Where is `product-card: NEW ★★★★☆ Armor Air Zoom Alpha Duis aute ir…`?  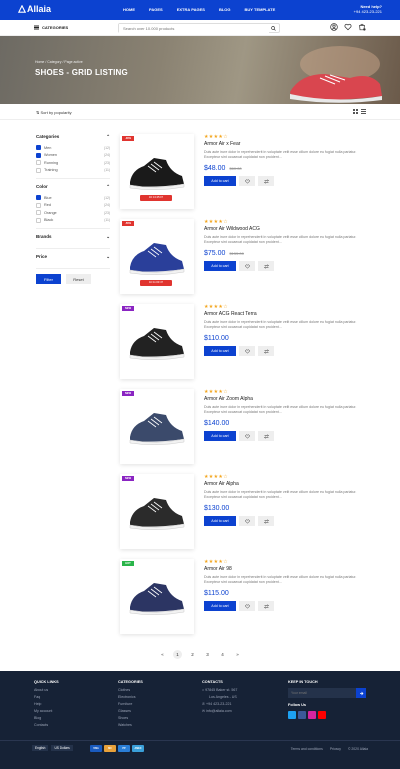
product-card: NEW ★★★★☆ Armor Air Zoom Alpha Duis aute ir… is located at coordinates (243, 426).